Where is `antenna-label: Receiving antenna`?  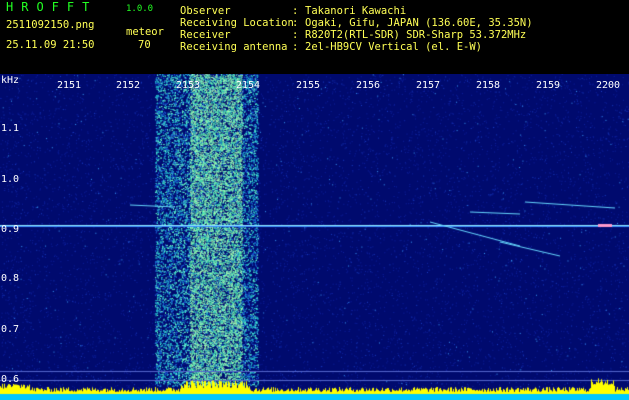 antenna-label: Receiving antenna is located at coordinates (234, 47).